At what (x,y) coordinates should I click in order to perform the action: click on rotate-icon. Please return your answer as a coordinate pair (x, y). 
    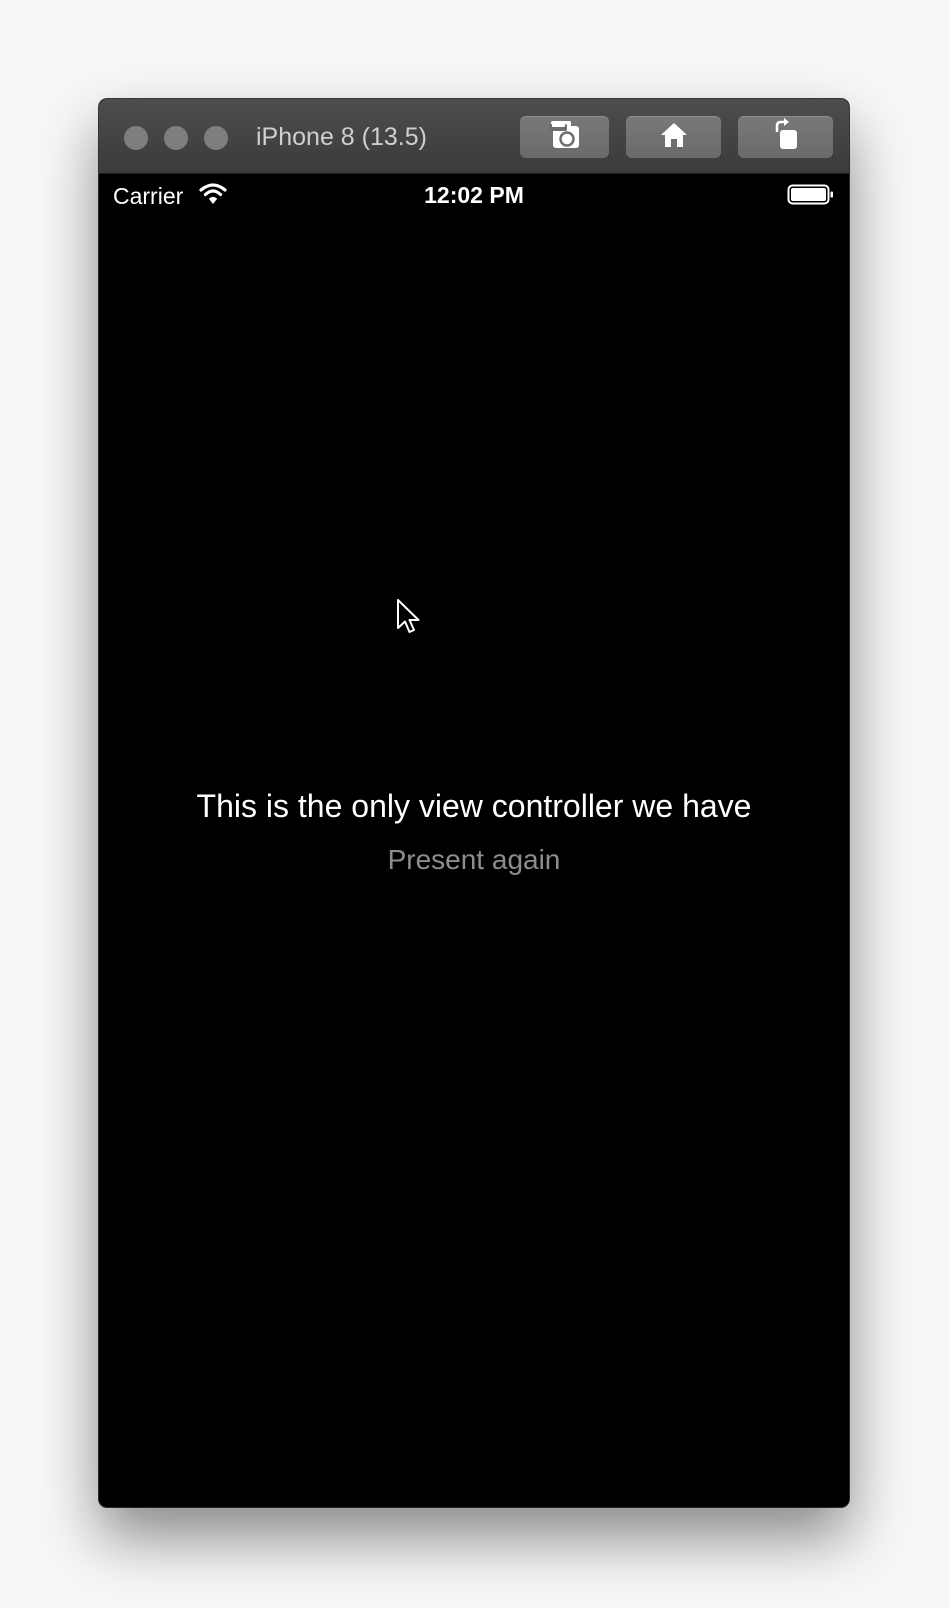
    Looking at the image, I should click on (786, 137).